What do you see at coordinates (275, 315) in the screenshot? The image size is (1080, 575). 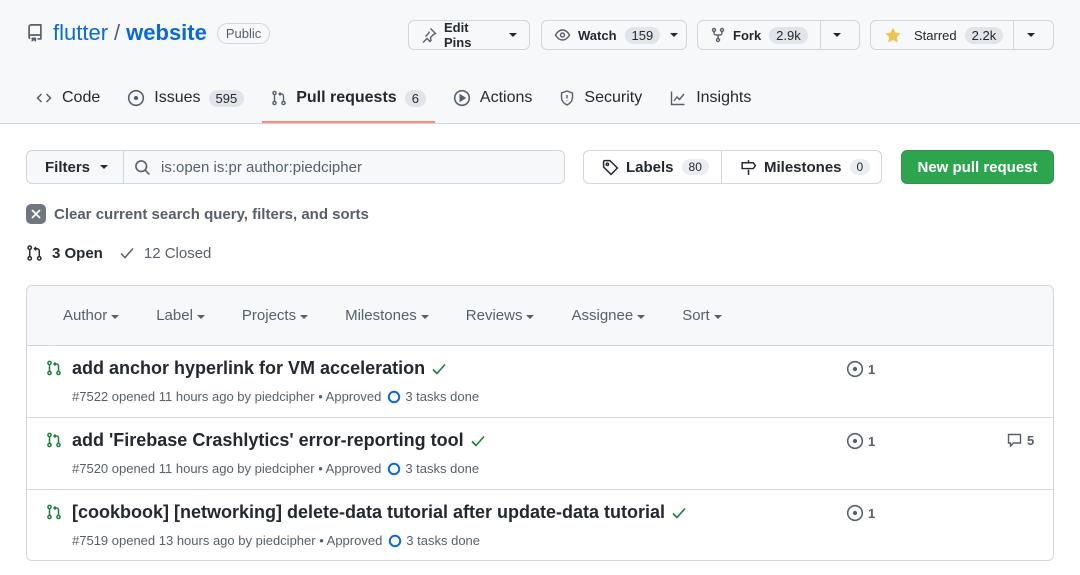 I see `projects-filter: Projects` at bounding box center [275, 315].